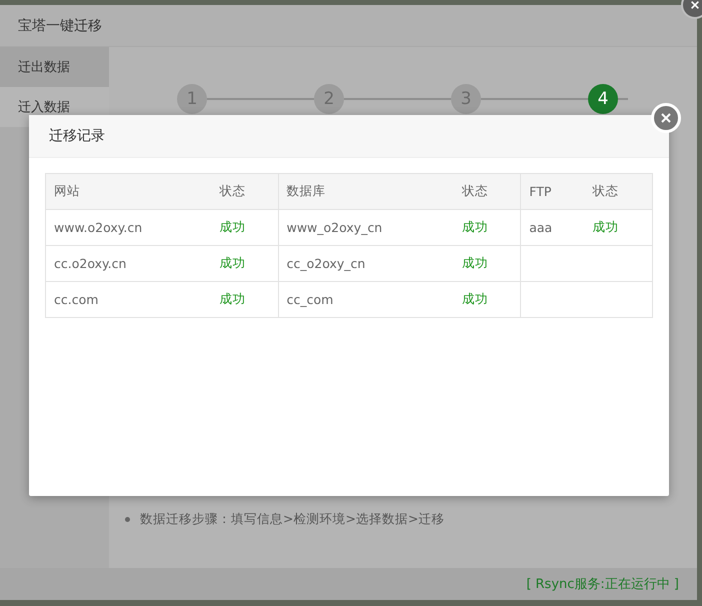  I want to click on table-cell: cc.com, so click(129, 300).